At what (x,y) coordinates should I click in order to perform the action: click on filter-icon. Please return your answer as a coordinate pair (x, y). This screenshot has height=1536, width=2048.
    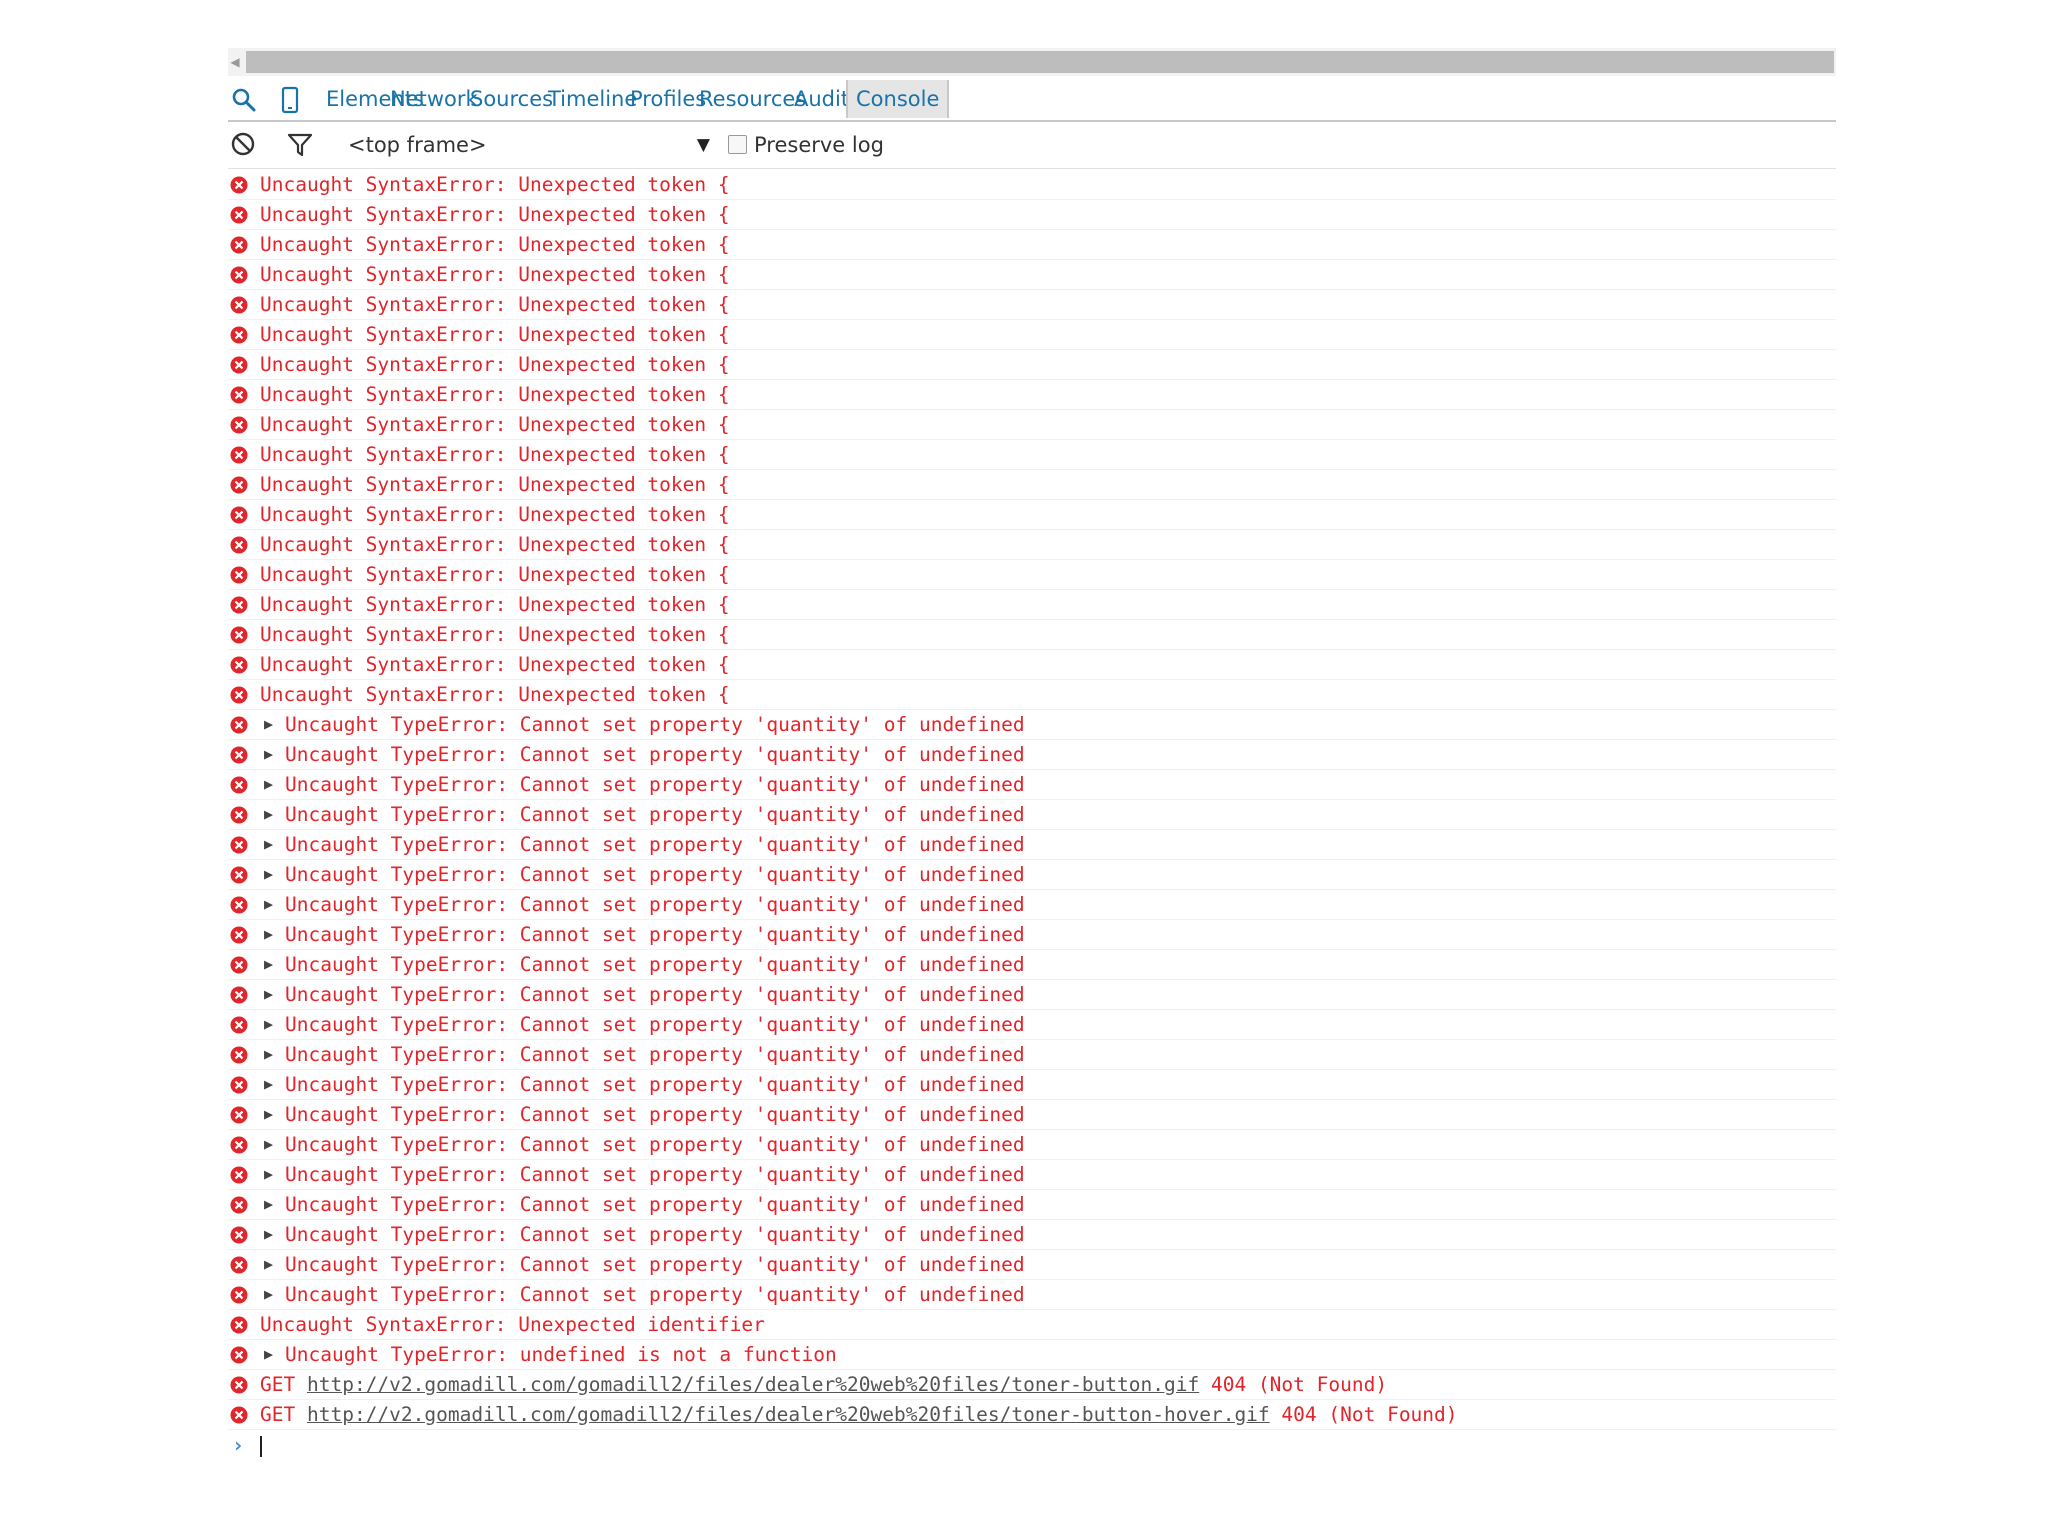
    Looking at the image, I should click on (300, 145).